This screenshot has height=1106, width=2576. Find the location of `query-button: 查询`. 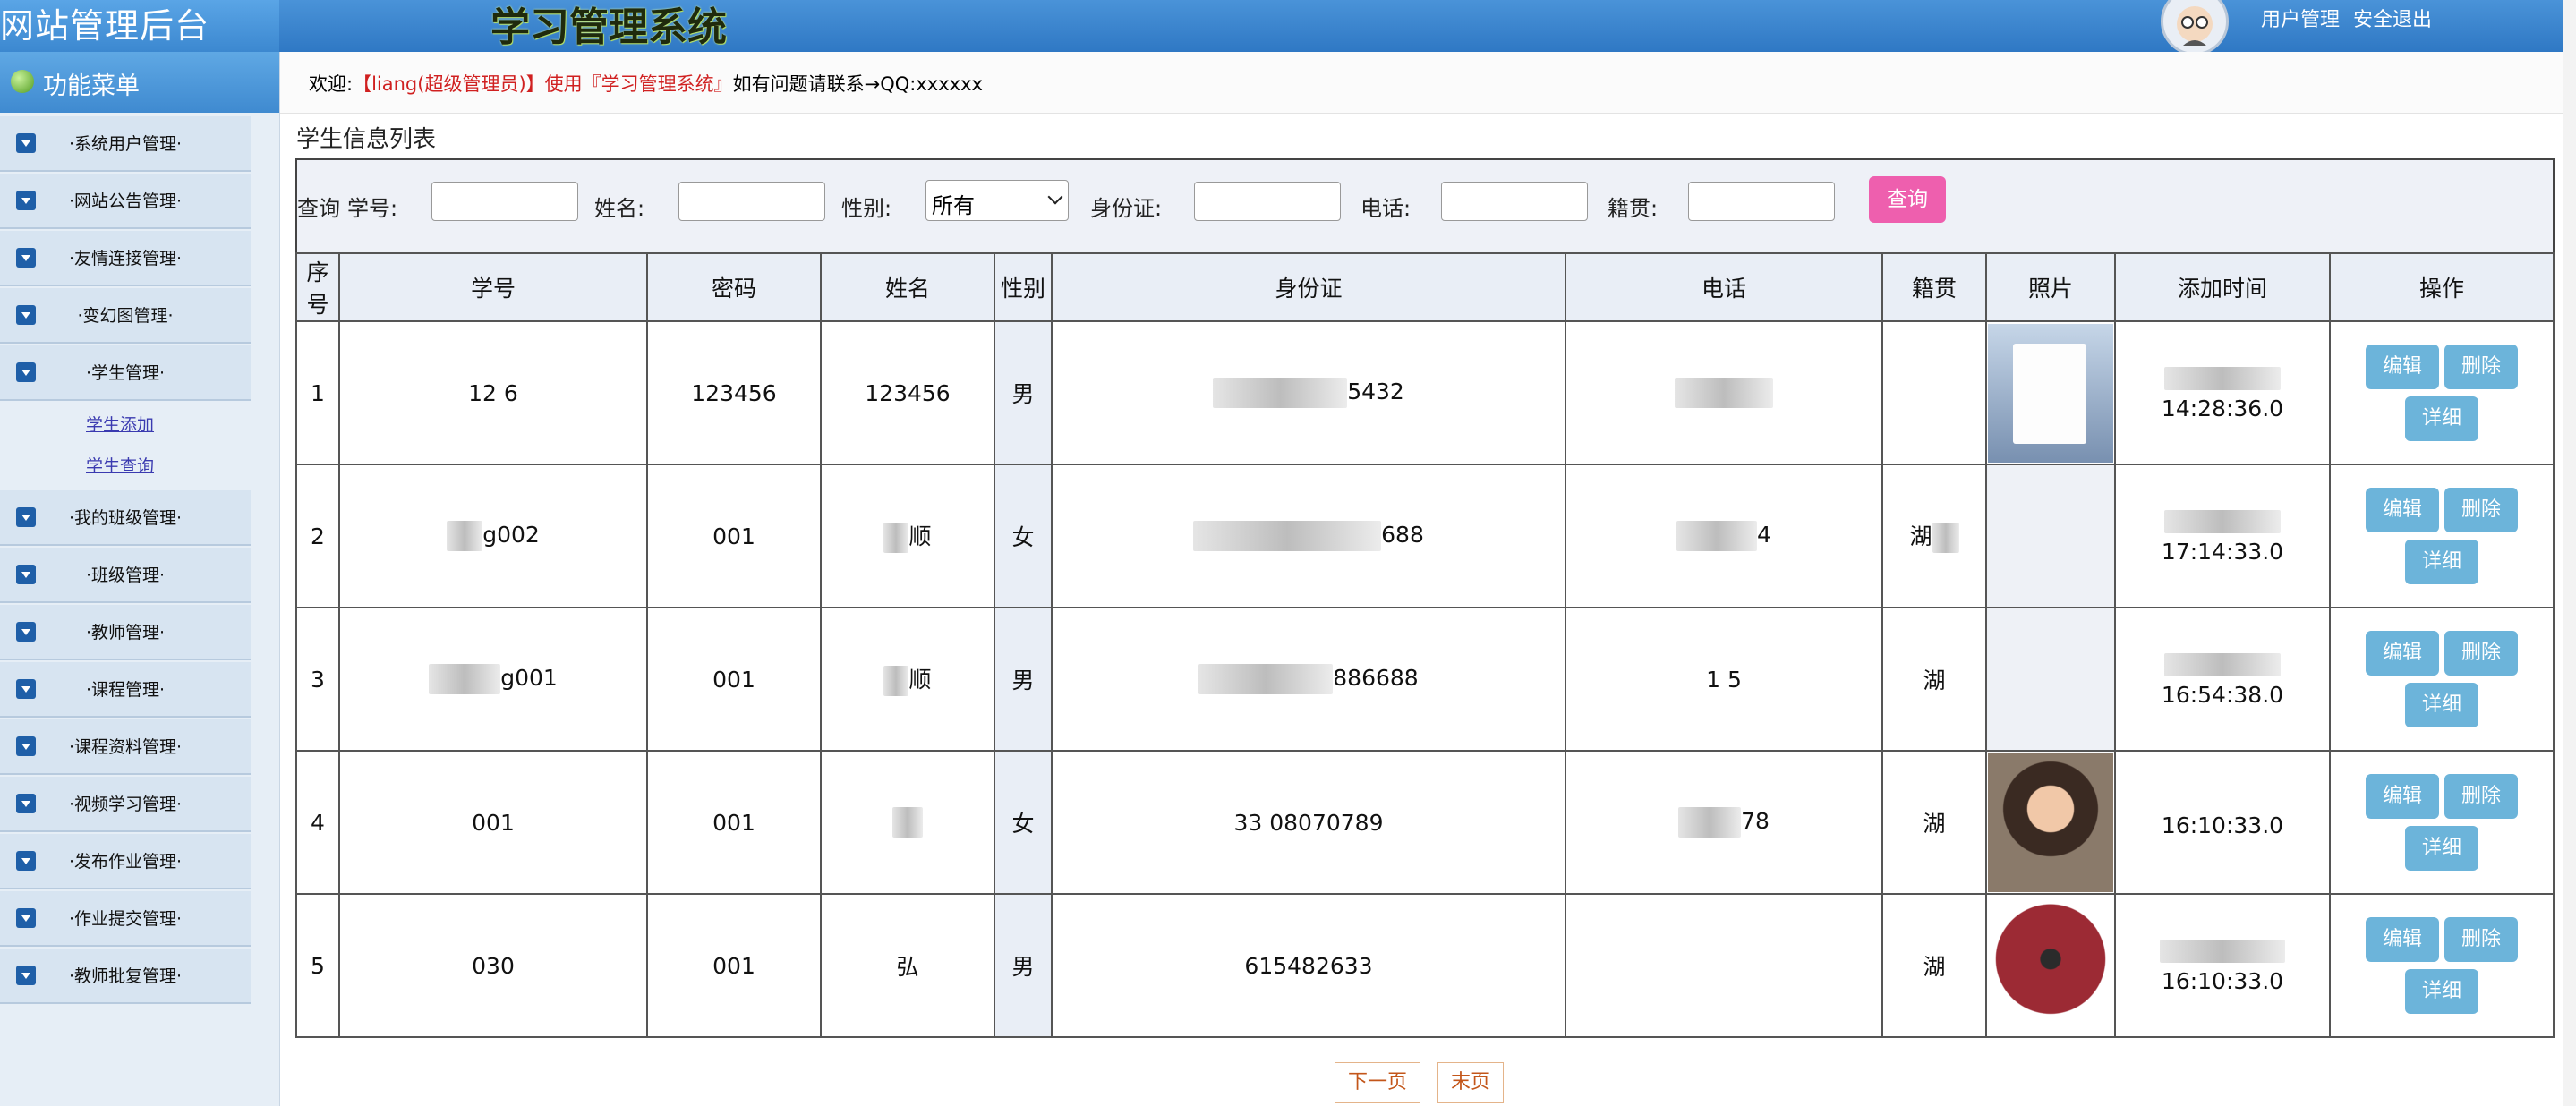

query-button: 查询 is located at coordinates (1907, 199).